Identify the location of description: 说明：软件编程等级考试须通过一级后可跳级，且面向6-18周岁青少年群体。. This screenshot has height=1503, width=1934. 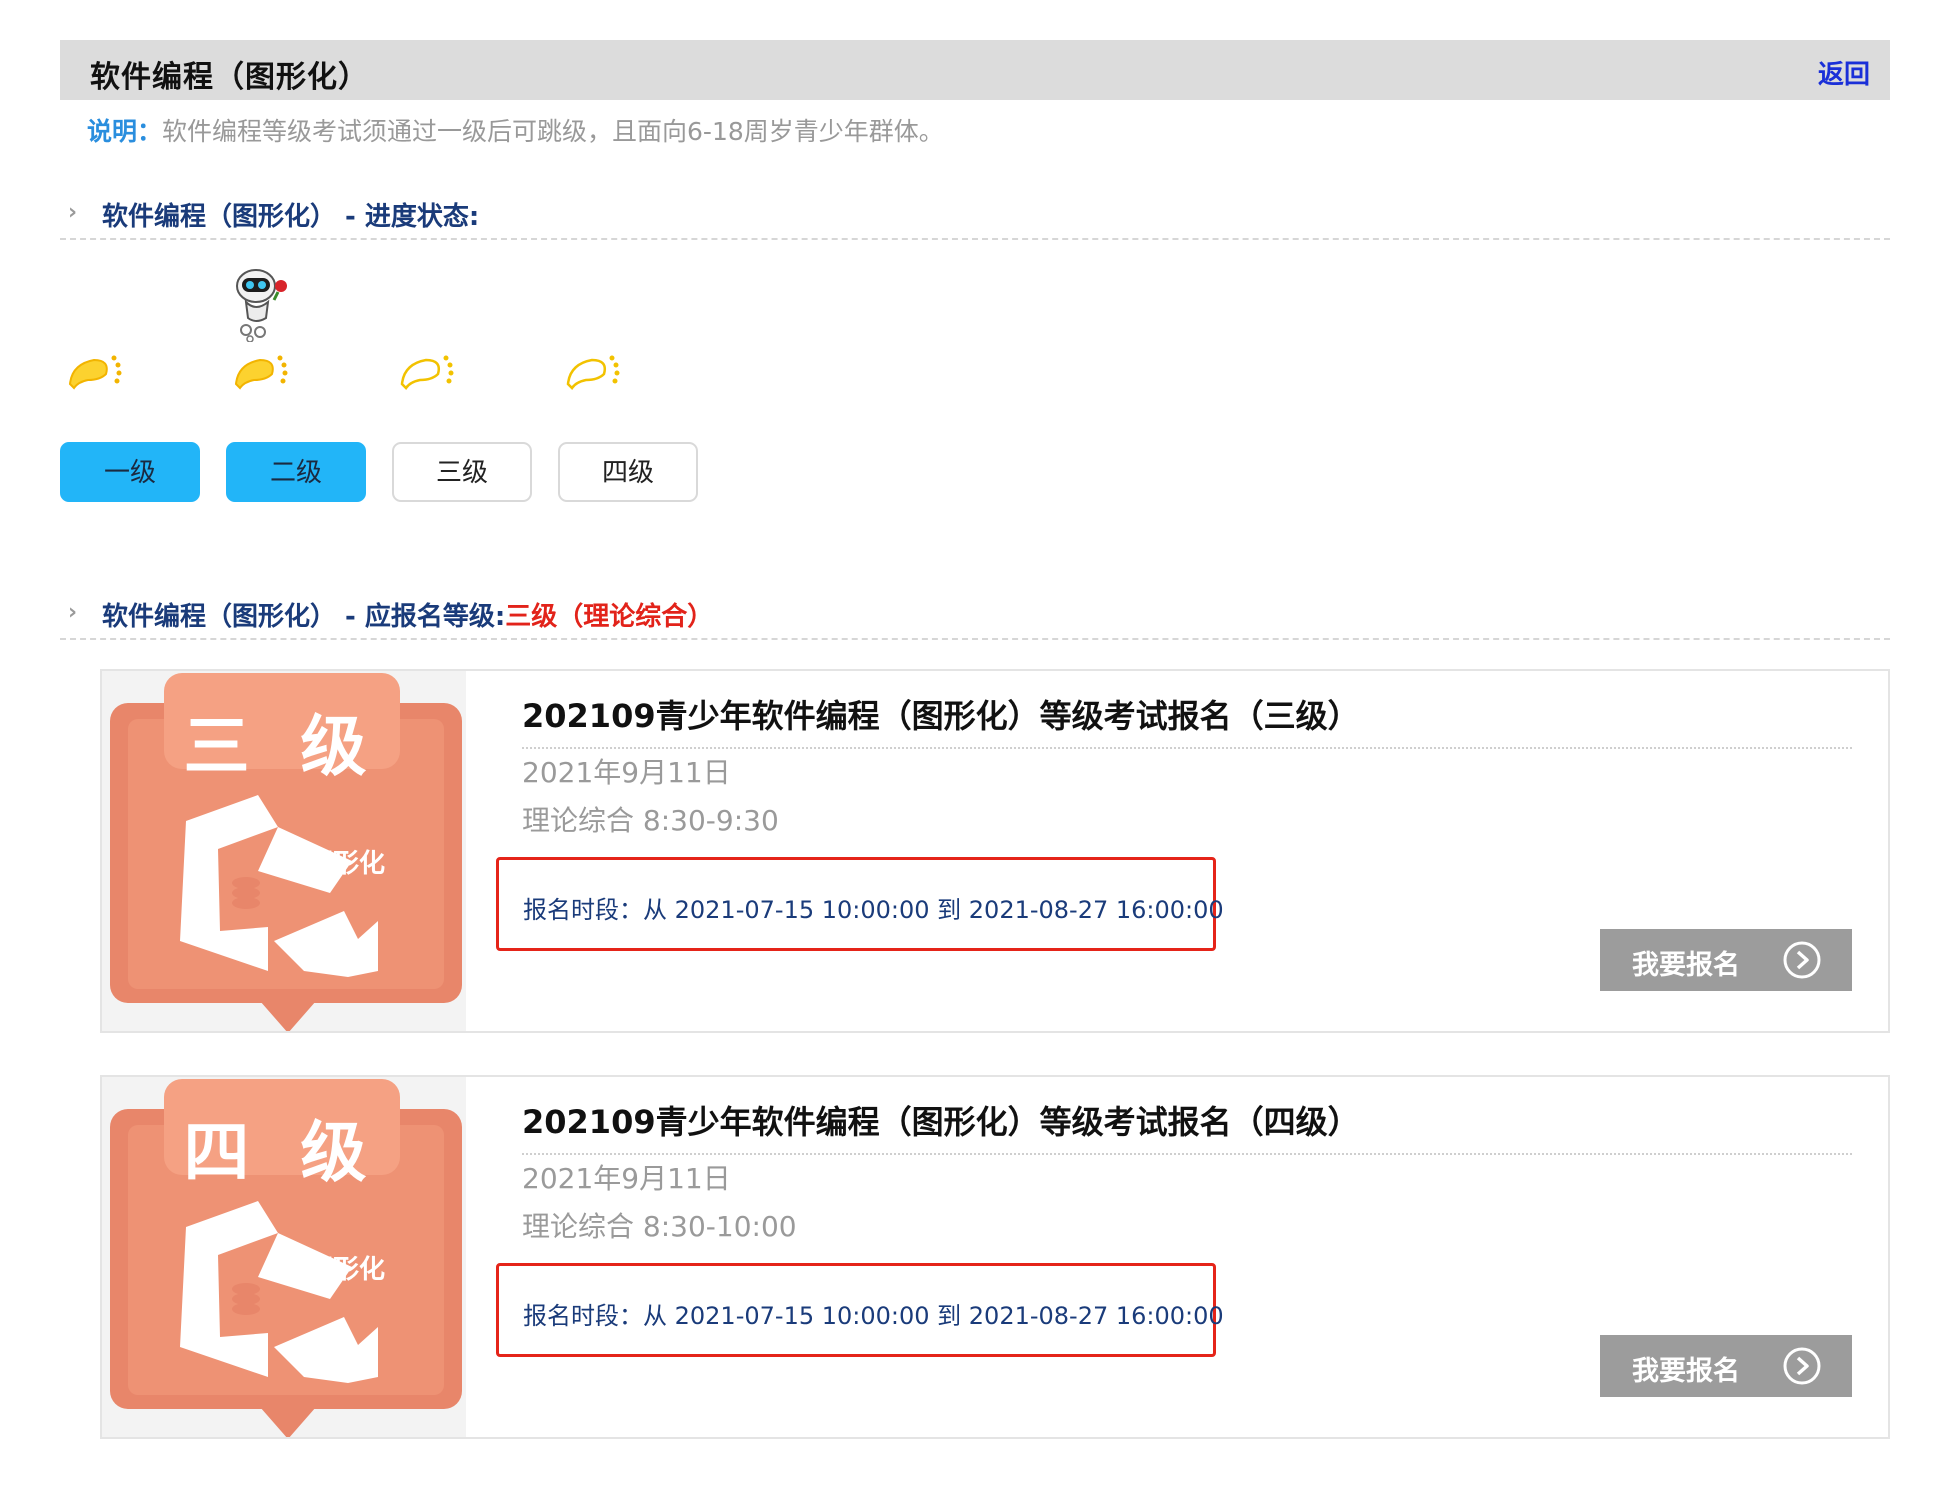
(515, 130).